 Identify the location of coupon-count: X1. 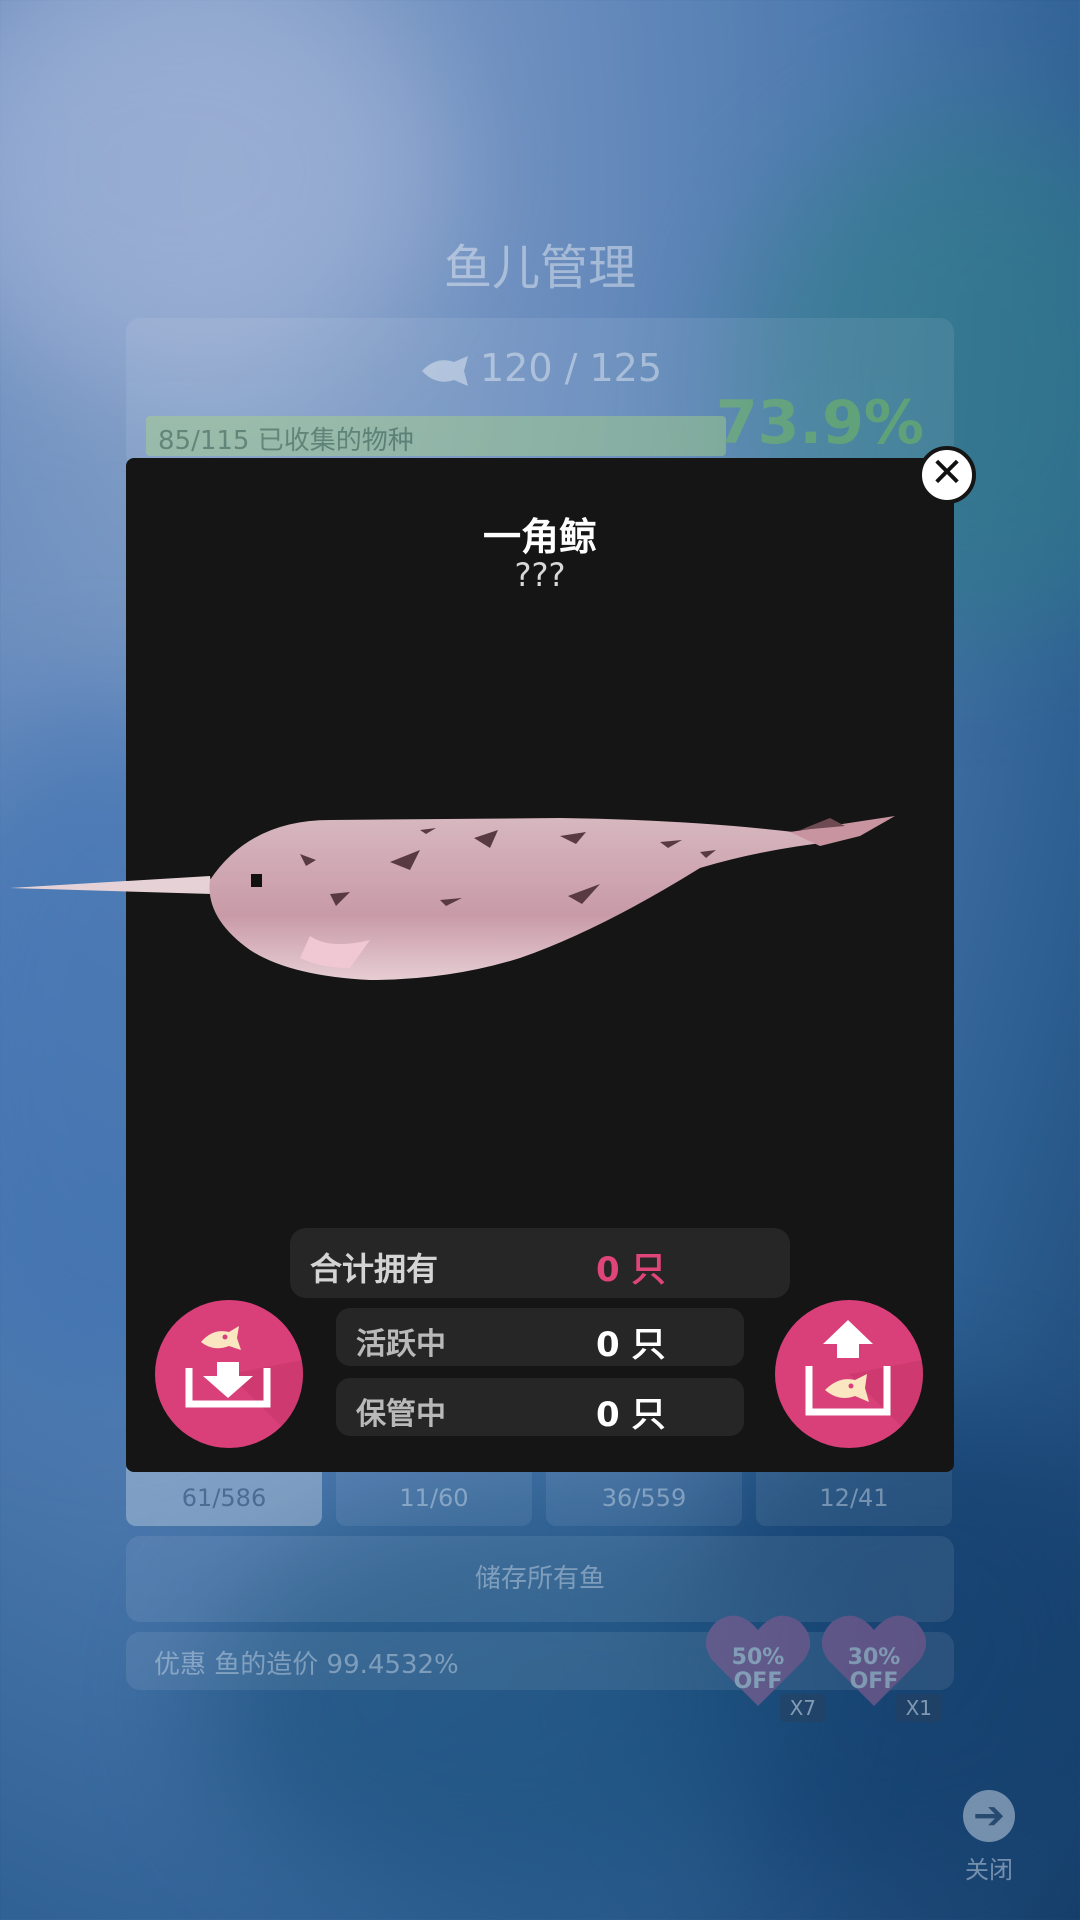
(918, 1708).